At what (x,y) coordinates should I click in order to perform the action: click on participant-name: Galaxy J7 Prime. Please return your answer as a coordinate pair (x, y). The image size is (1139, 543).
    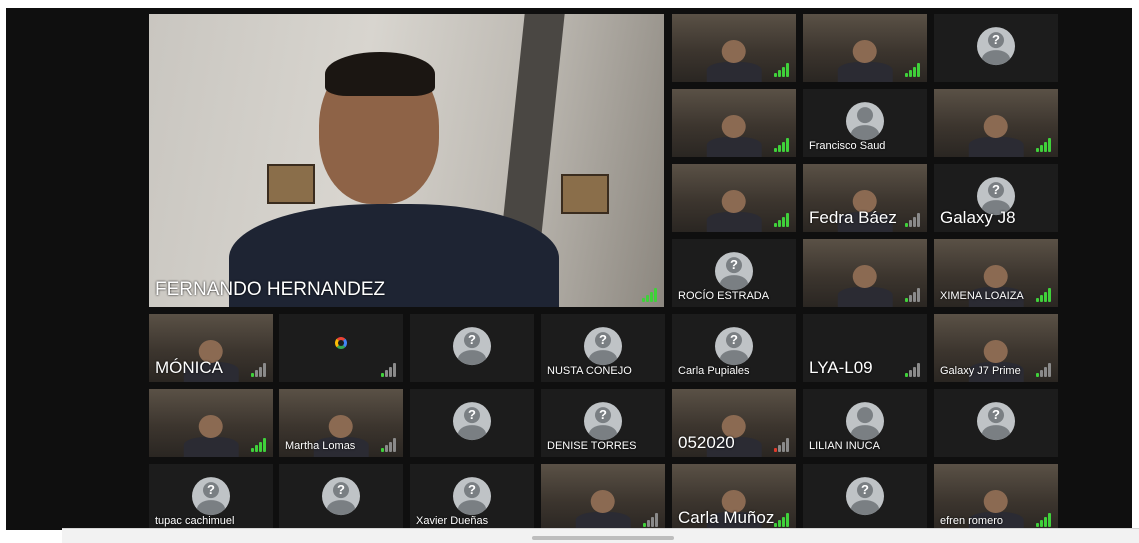
    Looking at the image, I should click on (980, 371).